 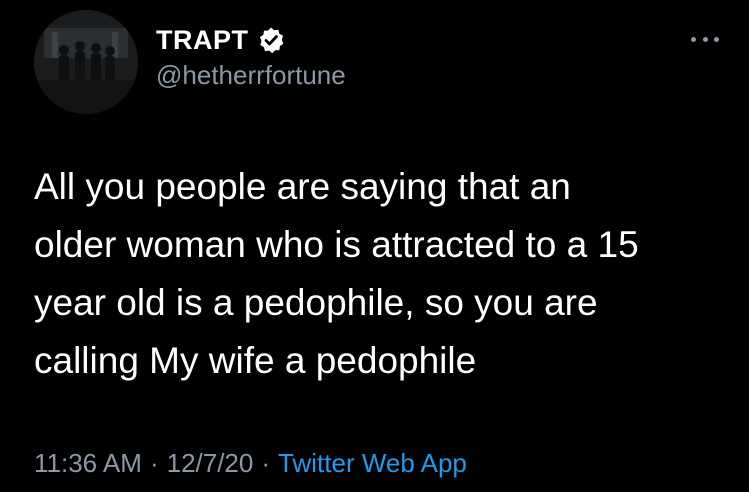 I want to click on band-photo-icon, so click(x=86, y=62).